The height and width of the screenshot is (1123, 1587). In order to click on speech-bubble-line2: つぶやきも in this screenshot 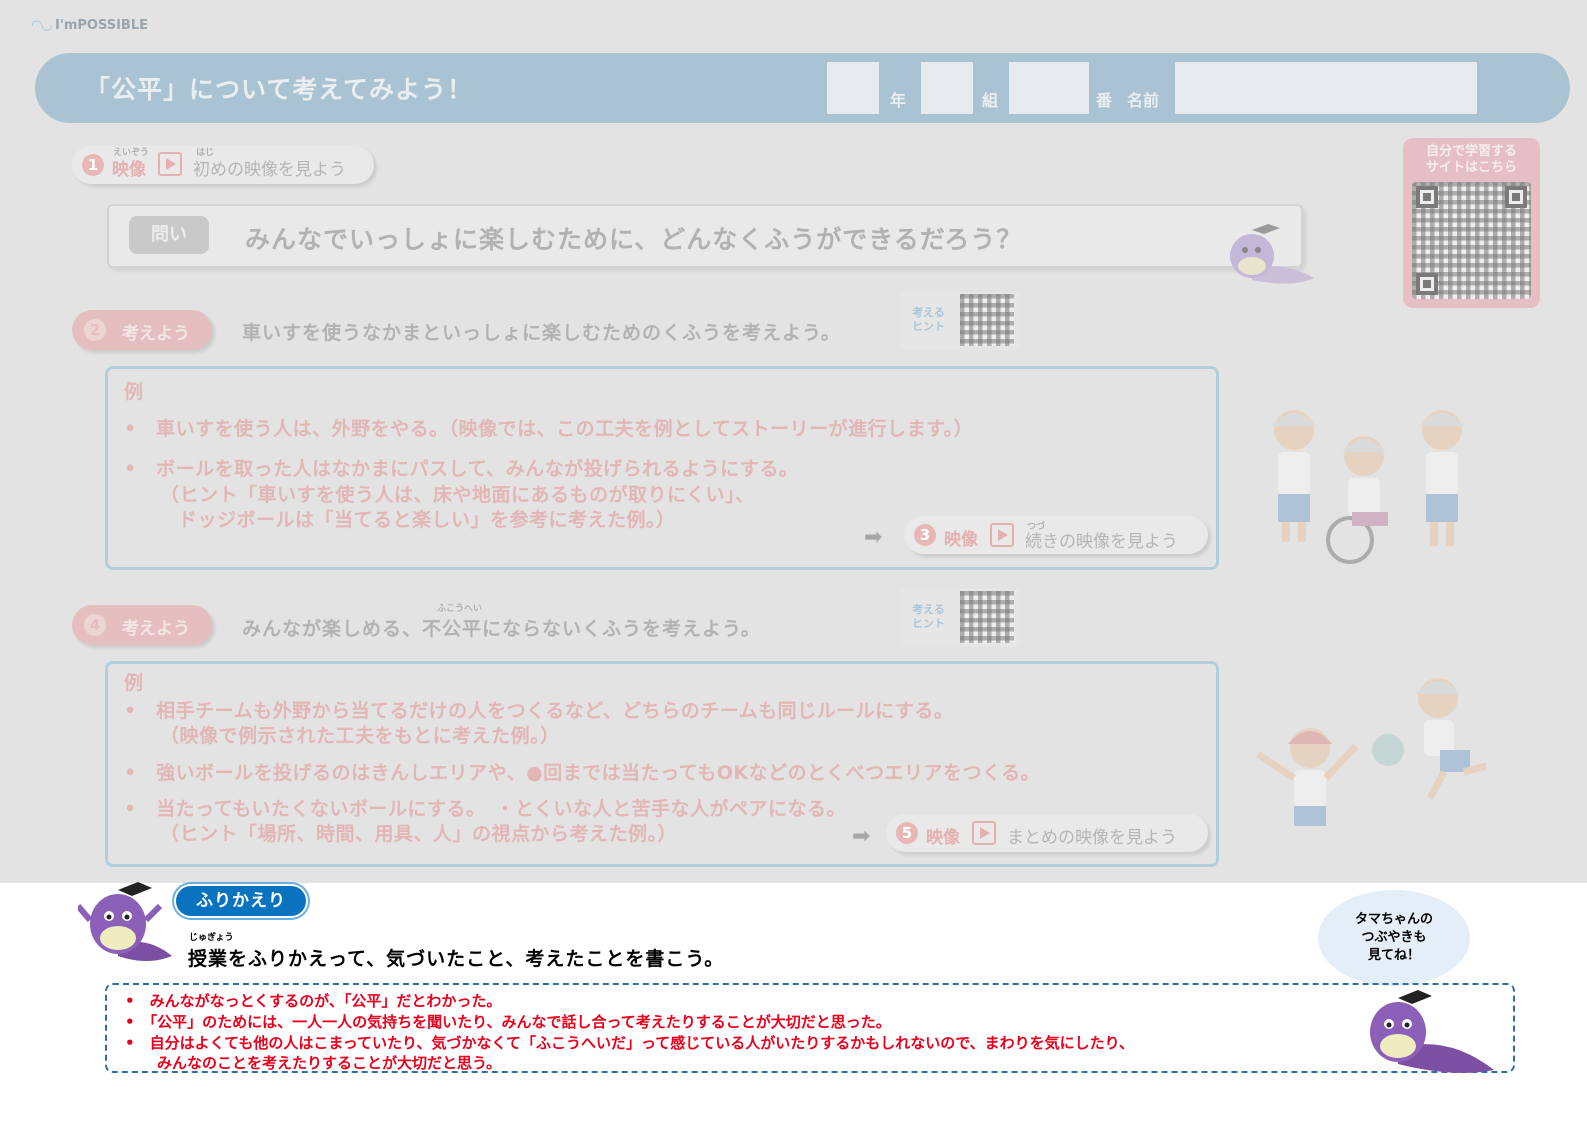, I will do `click(1394, 937)`.